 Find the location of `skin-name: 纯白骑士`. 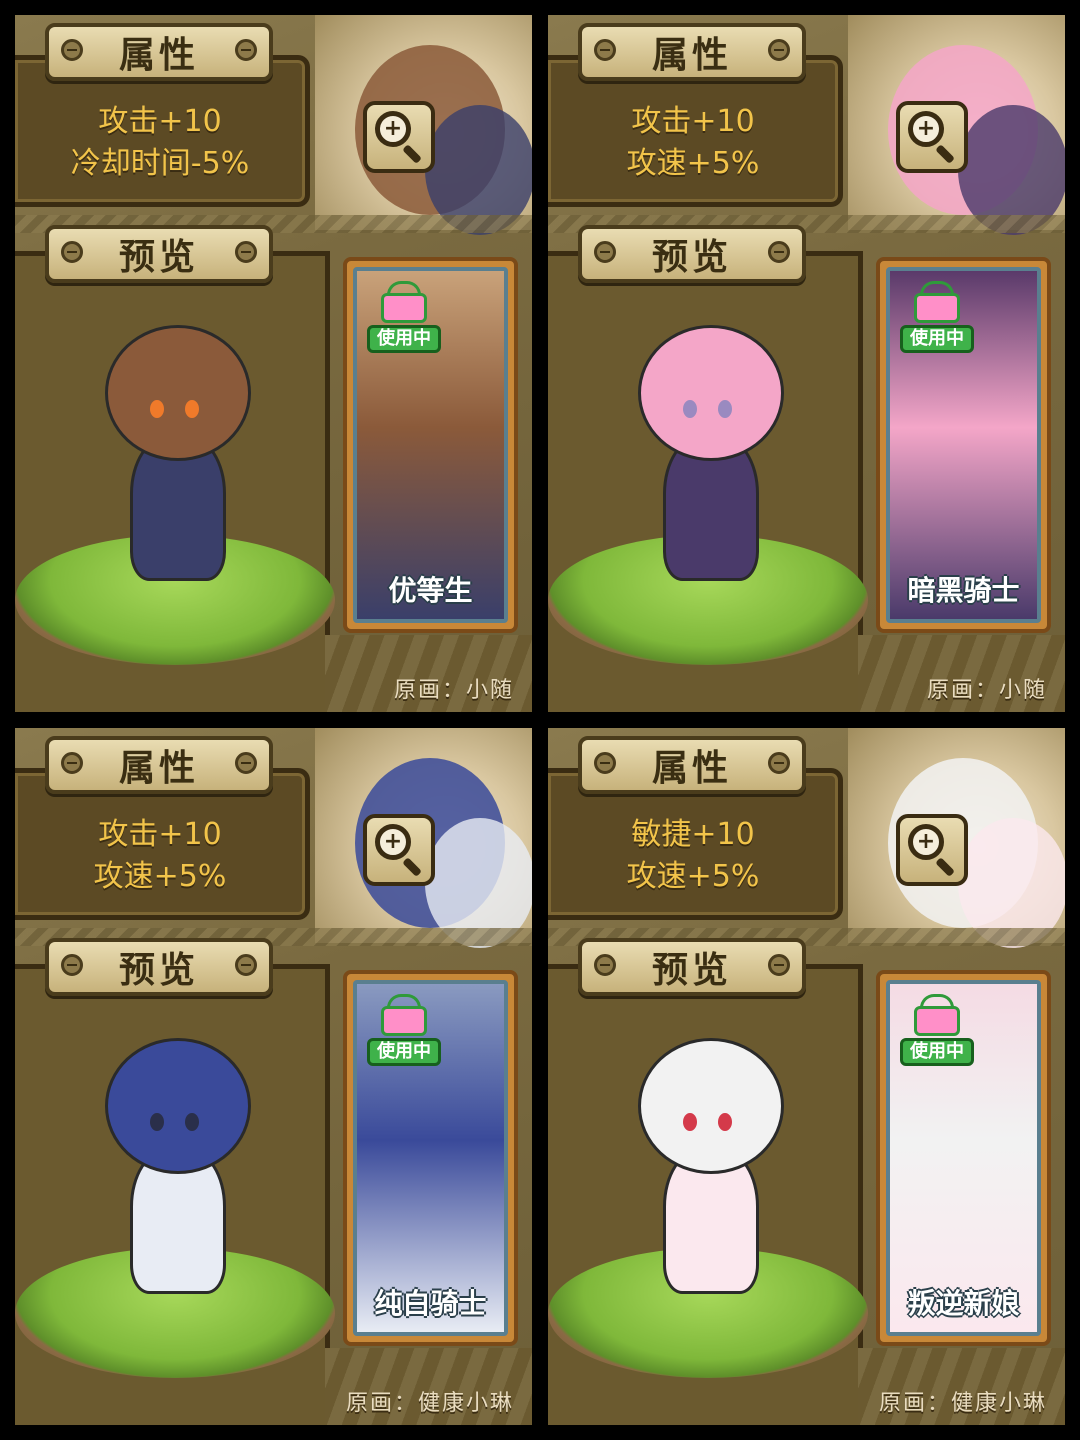

skin-name: 纯白骑士 is located at coordinates (430, 1303).